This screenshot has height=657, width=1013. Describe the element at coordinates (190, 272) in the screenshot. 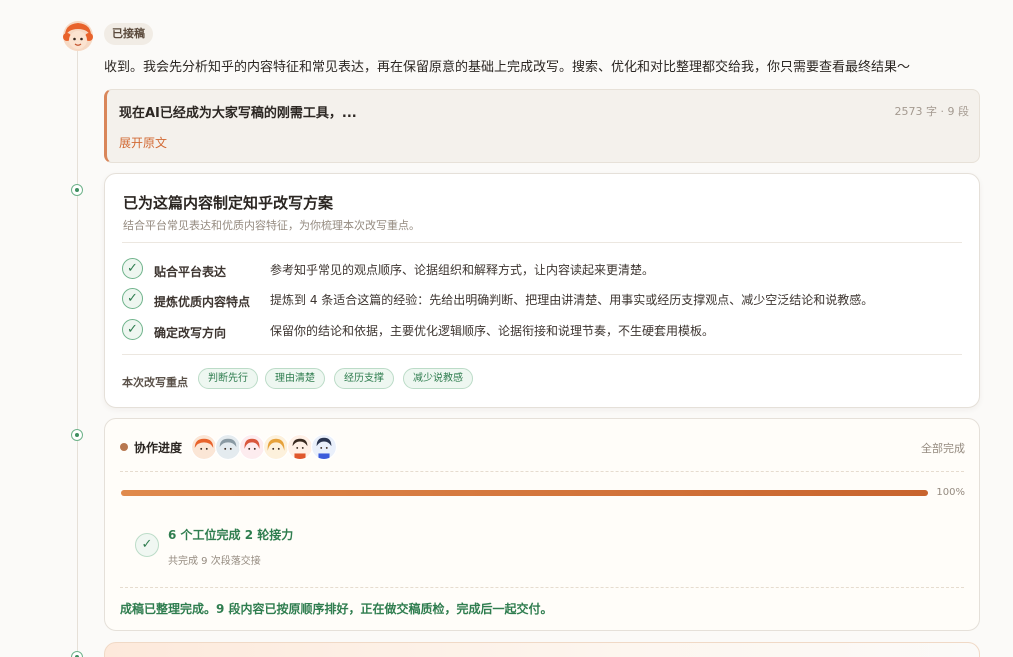

I see `step-name: 贴合平台表达` at that location.